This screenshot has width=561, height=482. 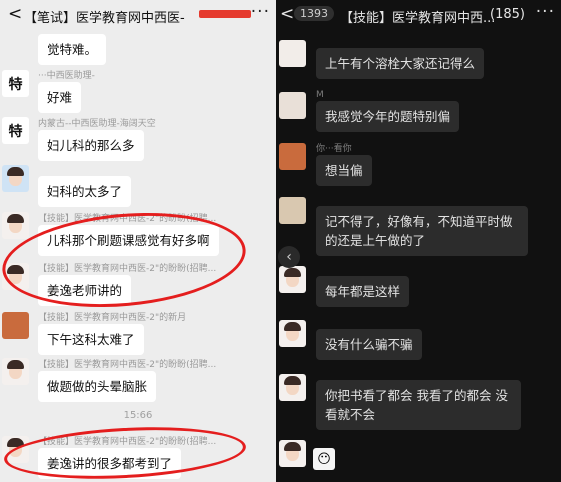 What do you see at coordinates (91, 145) in the screenshot?
I see `message-bubble: 妇儿科的那么多` at bounding box center [91, 145].